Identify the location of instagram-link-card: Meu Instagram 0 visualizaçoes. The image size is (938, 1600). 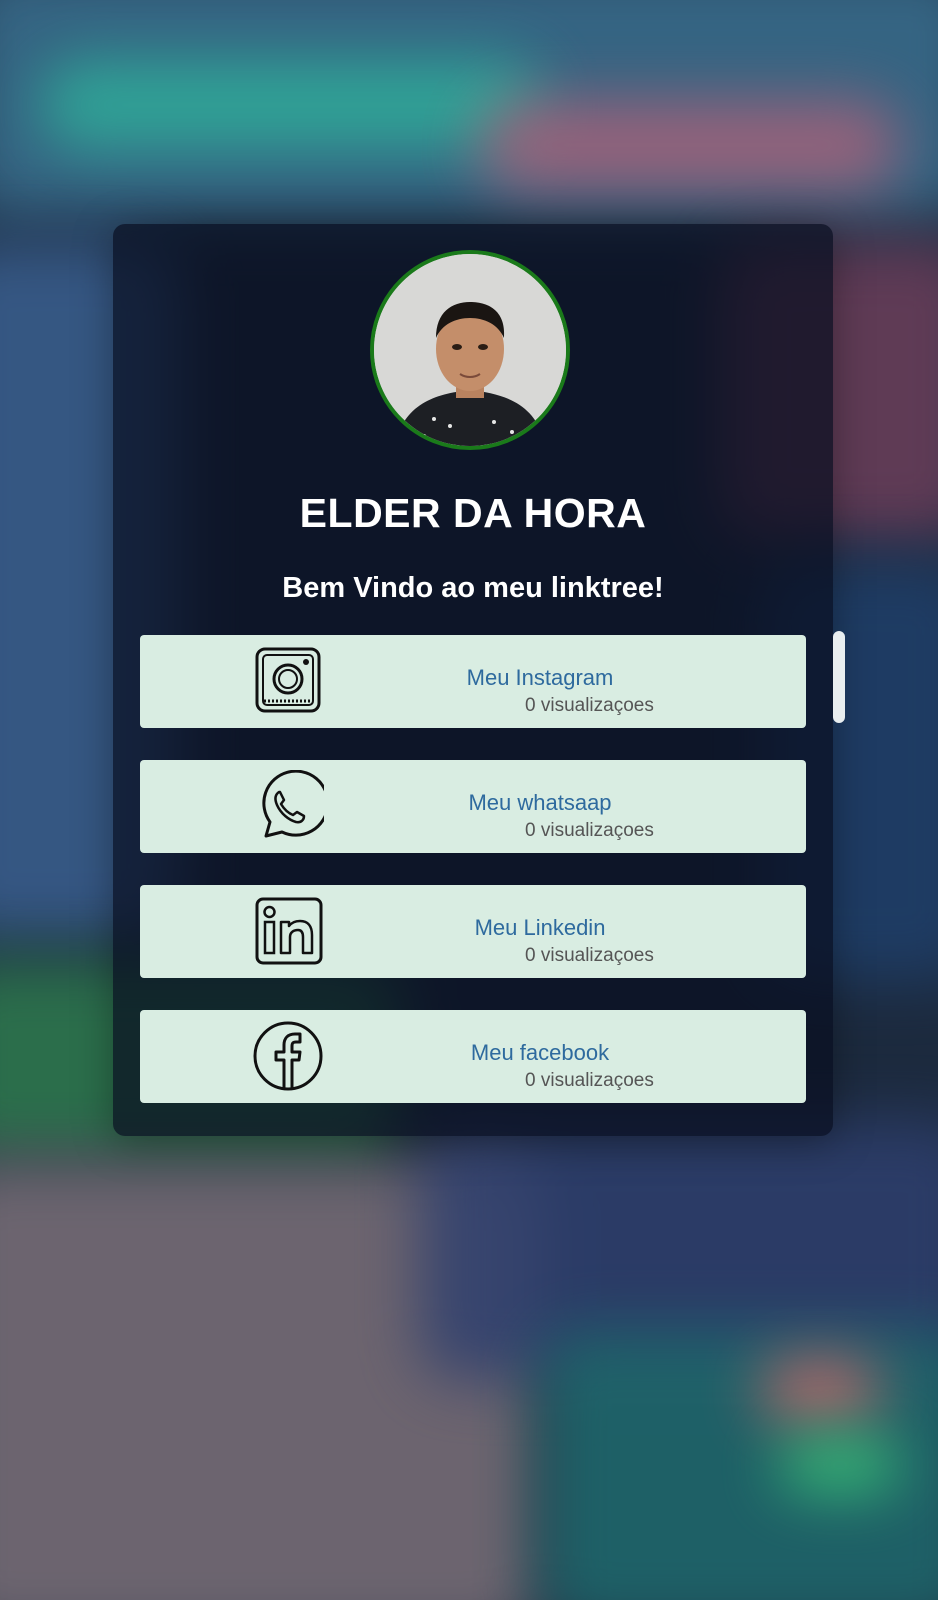
(473, 681).